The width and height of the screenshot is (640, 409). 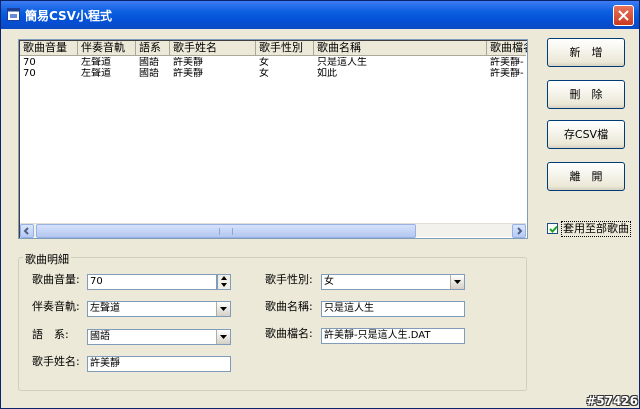 I want to click on song-input: 只是這人生, so click(x=393, y=309).